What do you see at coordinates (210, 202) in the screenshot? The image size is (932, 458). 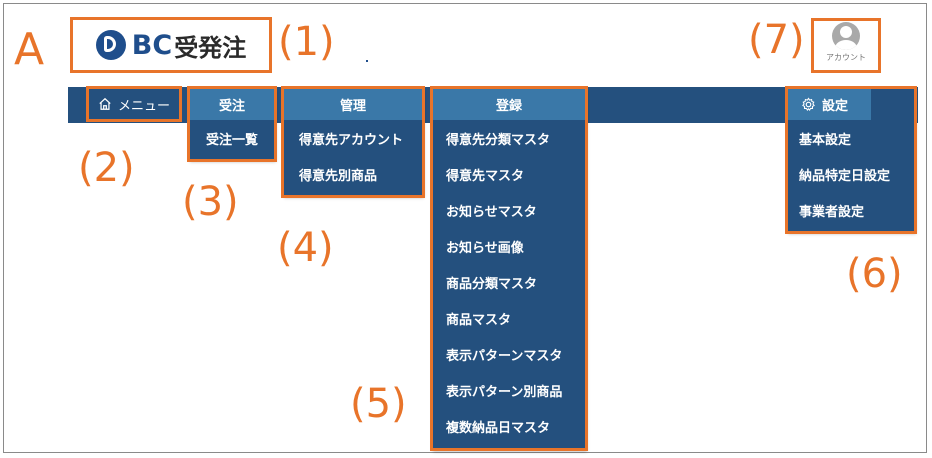 I see `annotation-label-3: (3)` at bounding box center [210, 202].